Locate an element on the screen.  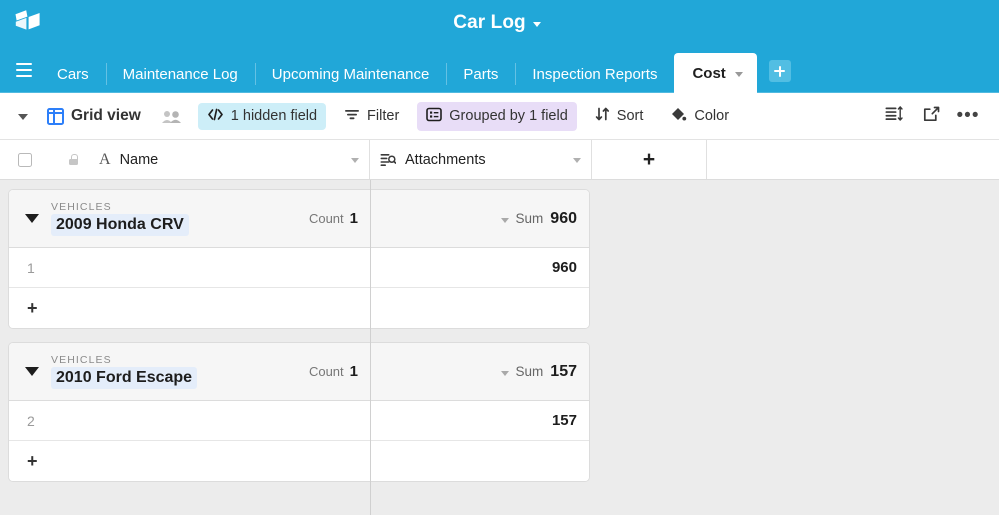
tab-upcoming-maintenance: Upcoming Maintenance is located at coordinates (350, 74).